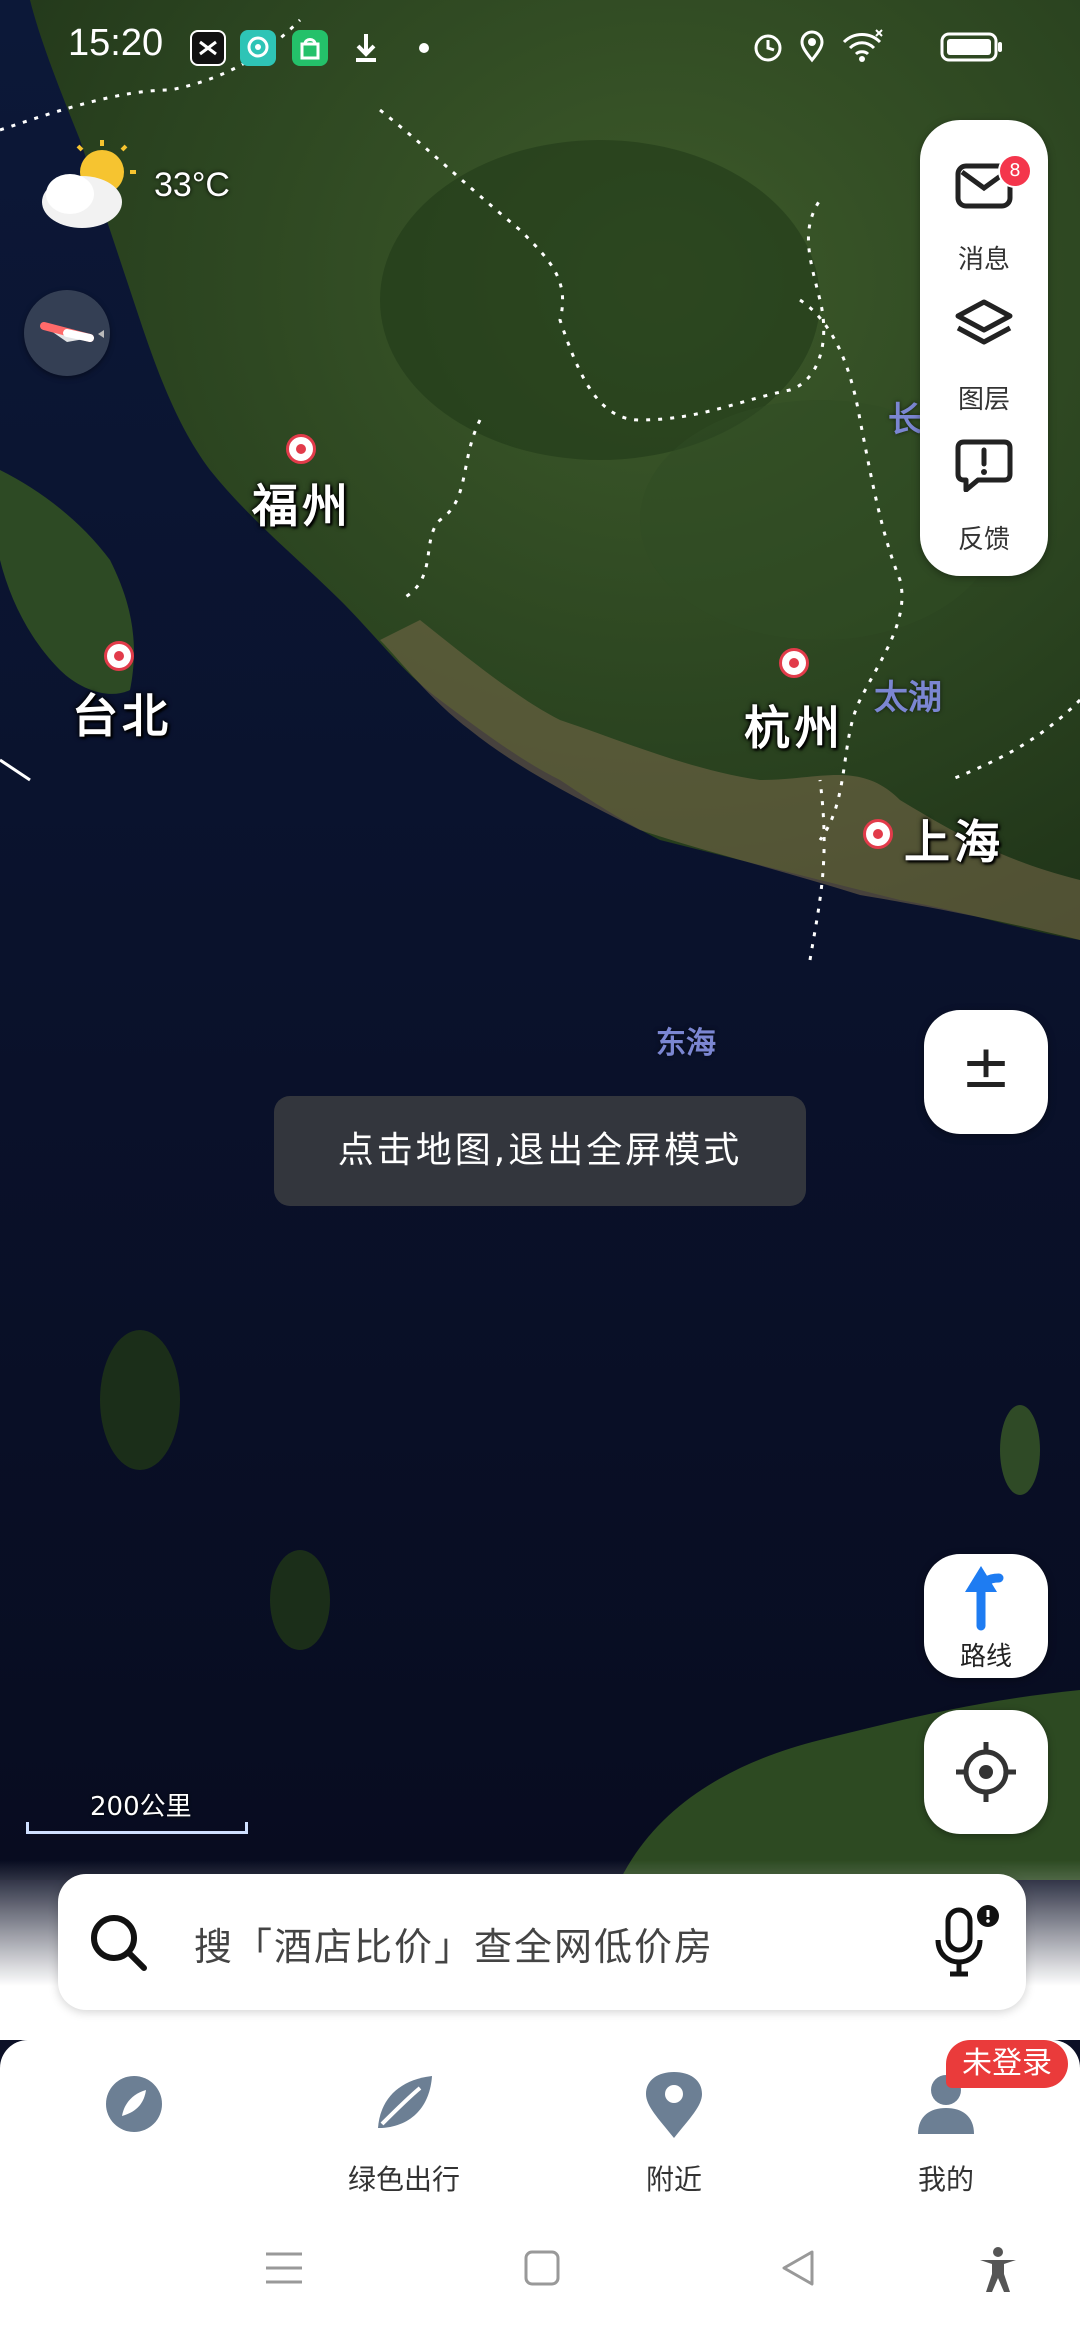 The image size is (1080, 2340). What do you see at coordinates (984, 215) in the screenshot?
I see `messages-button: 8 消息` at bounding box center [984, 215].